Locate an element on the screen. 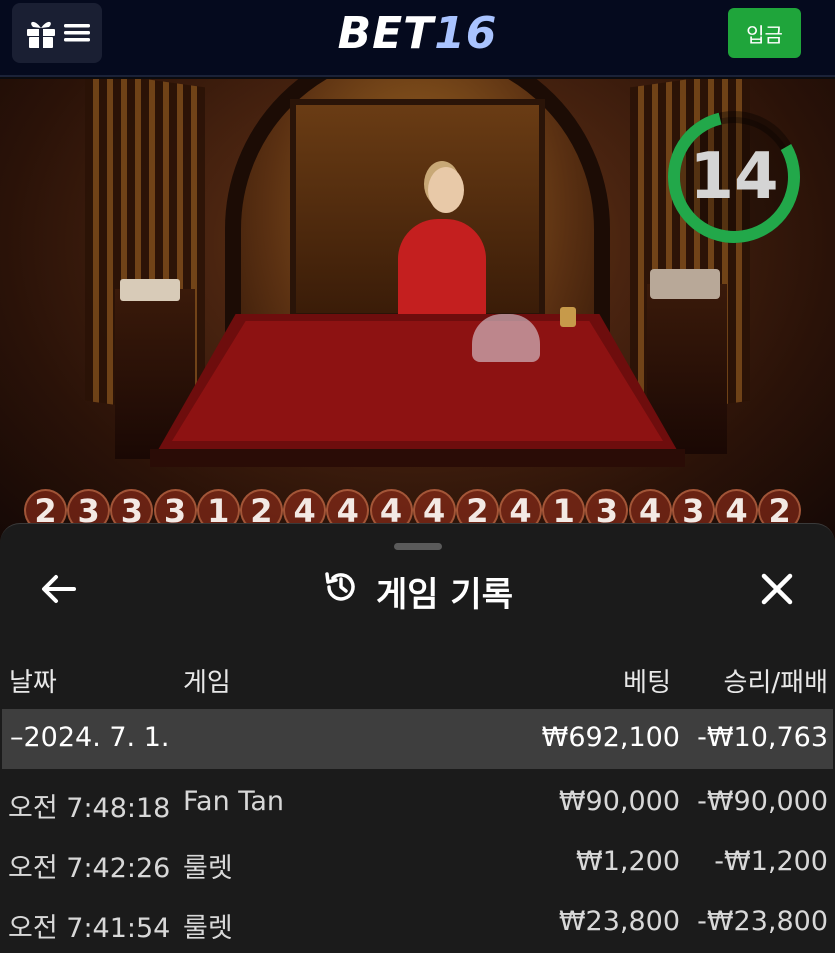 This screenshot has width=835, height=953. row-time: 오전 7:41:54 is located at coordinates (89, 928).